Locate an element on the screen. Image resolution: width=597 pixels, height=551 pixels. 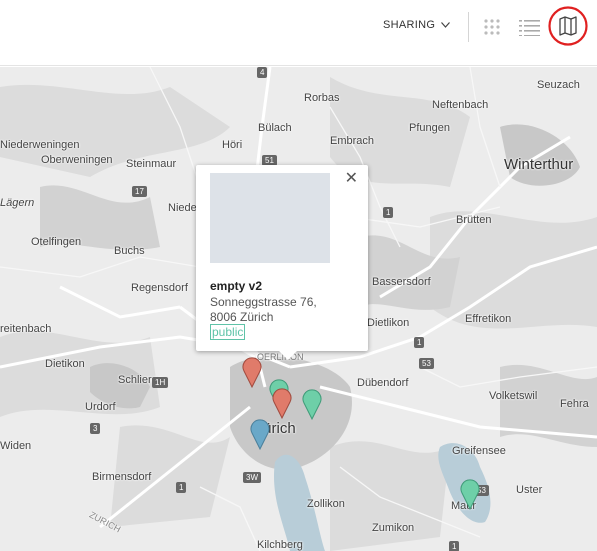
road-shield: 53 is located at coordinates (426, 363).